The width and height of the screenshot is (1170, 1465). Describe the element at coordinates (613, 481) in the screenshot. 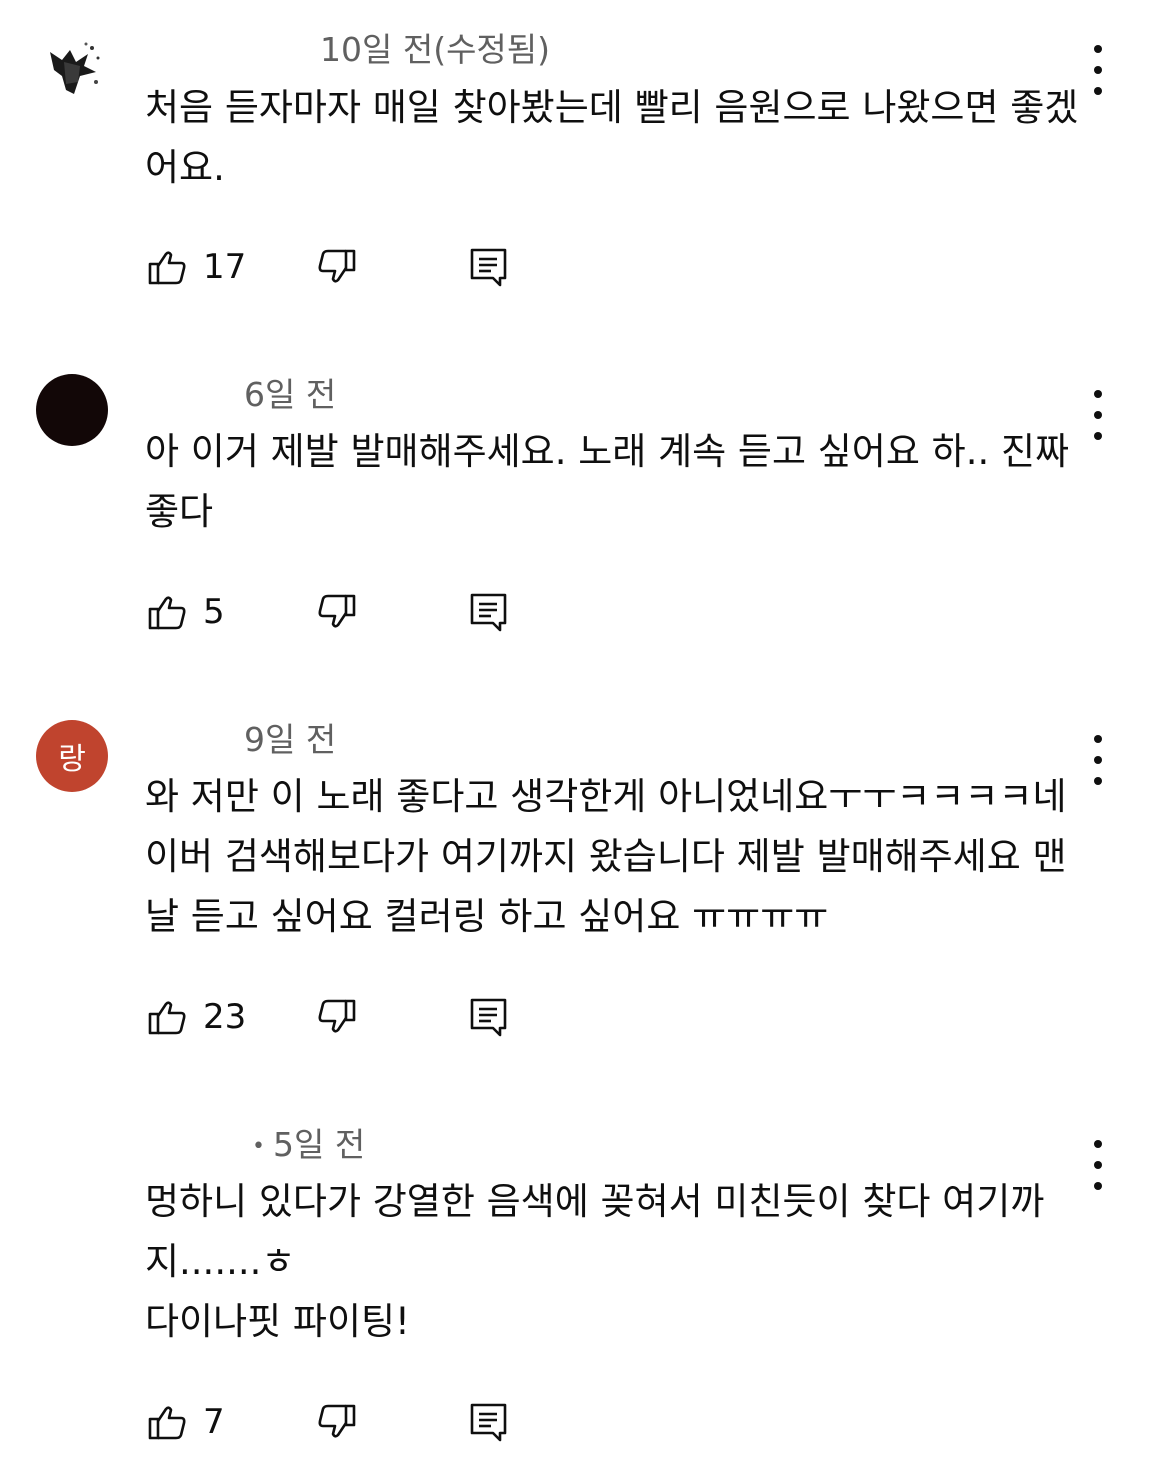

I see `comment-text: 아 이거 제발 발매해주세요. 노래 계속 듣고 싶어요 하.. 진짜 좋다` at that location.